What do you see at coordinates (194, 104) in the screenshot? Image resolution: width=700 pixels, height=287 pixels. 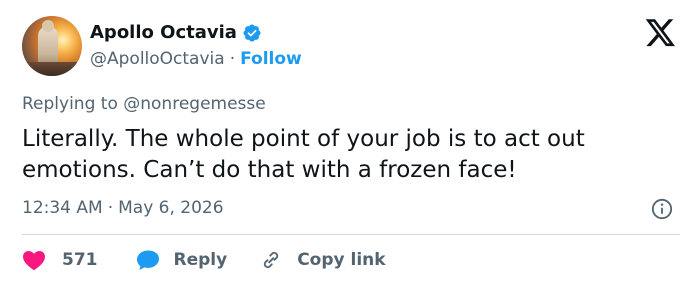 I see `replying-target-handle: @nonregemesse` at bounding box center [194, 104].